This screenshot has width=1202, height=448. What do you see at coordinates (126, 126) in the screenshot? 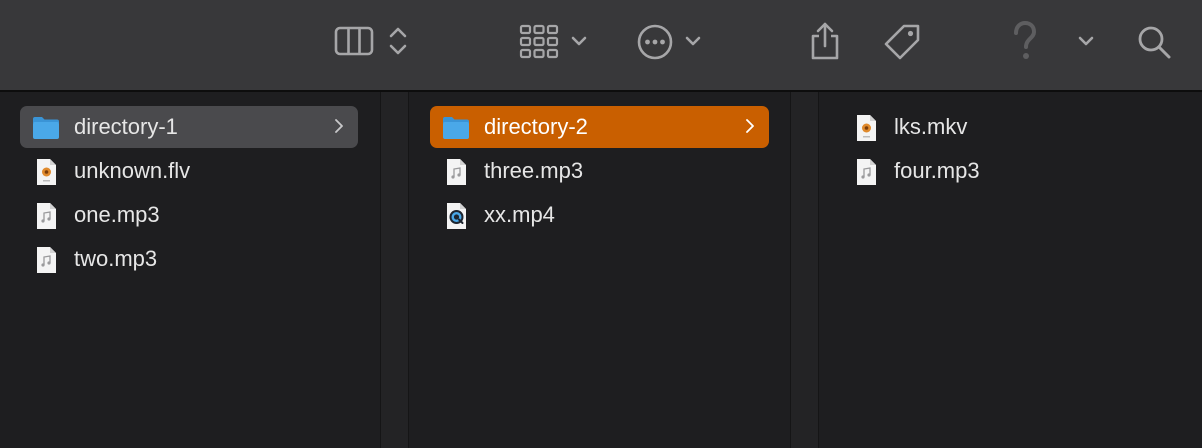
I see `item-name: directory-1` at bounding box center [126, 126].